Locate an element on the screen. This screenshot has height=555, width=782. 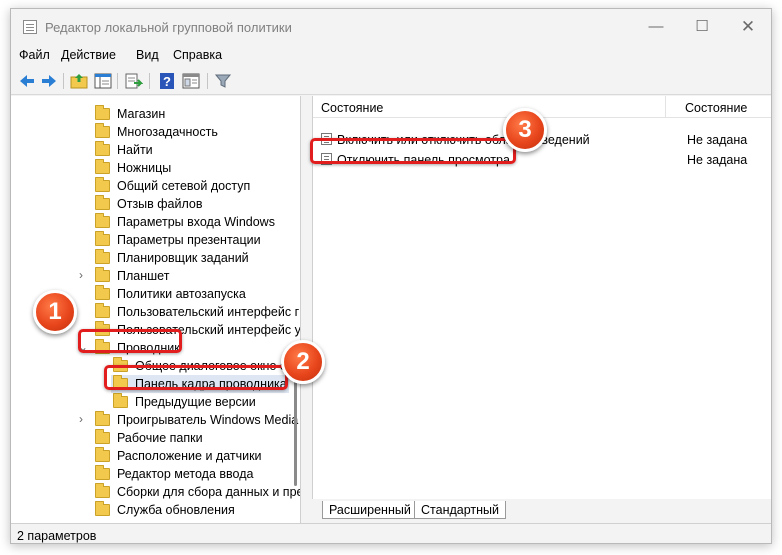
window-title: Редактор локальной групповой политики is located at coordinates (168, 27).